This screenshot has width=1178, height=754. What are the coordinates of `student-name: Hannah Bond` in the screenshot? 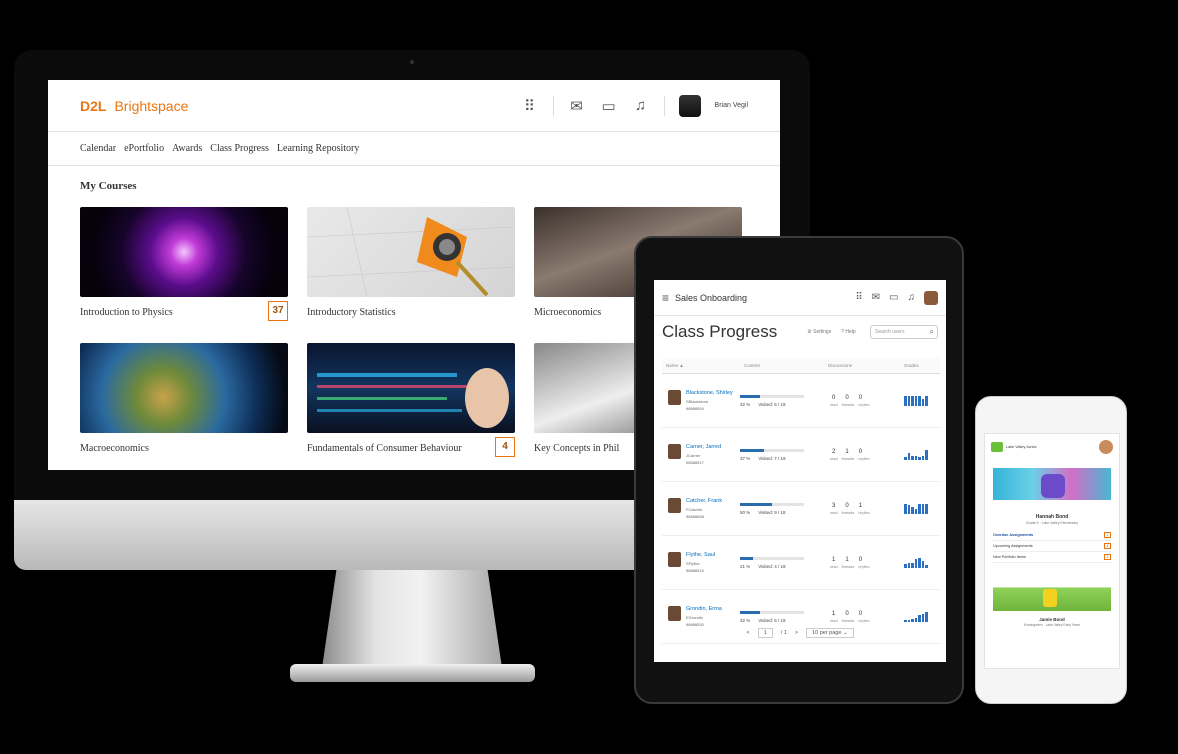 It's located at (1052, 517).